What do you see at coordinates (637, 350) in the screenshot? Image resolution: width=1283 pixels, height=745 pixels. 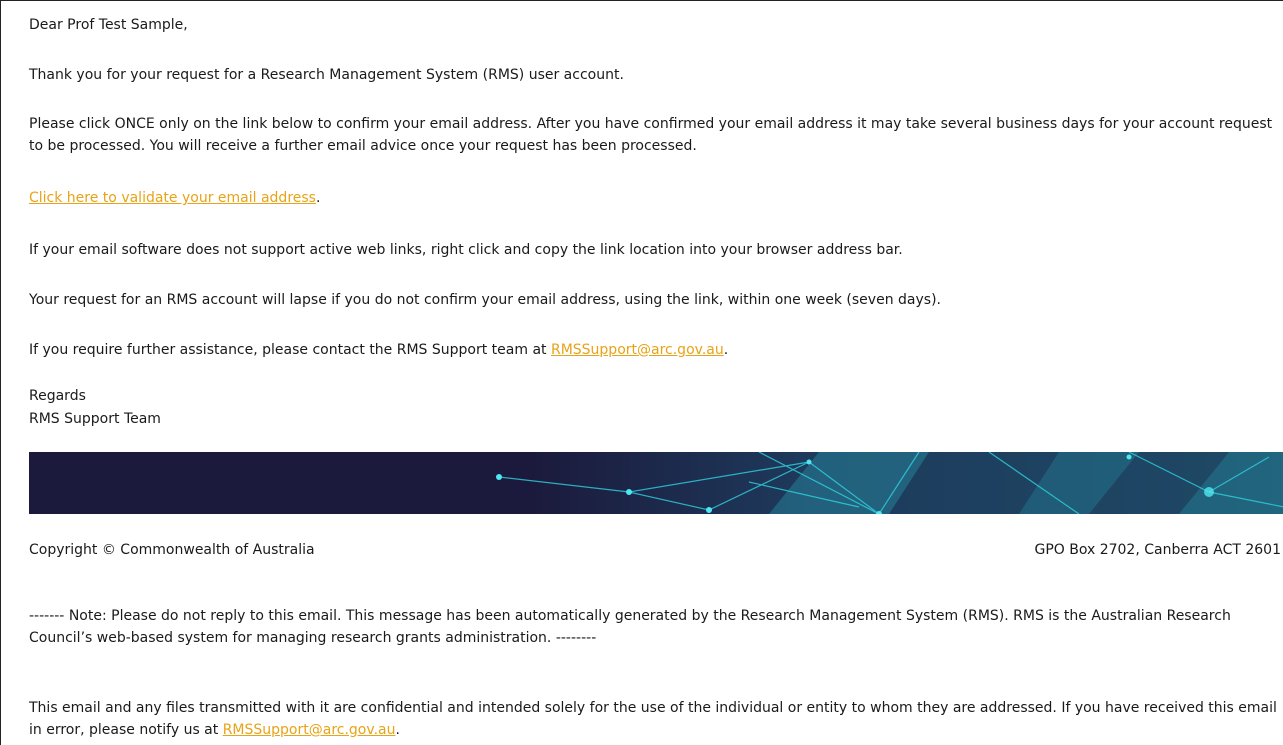 I see `support-email-link: RMSSupport@arc.gov.au` at bounding box center [637, 350].